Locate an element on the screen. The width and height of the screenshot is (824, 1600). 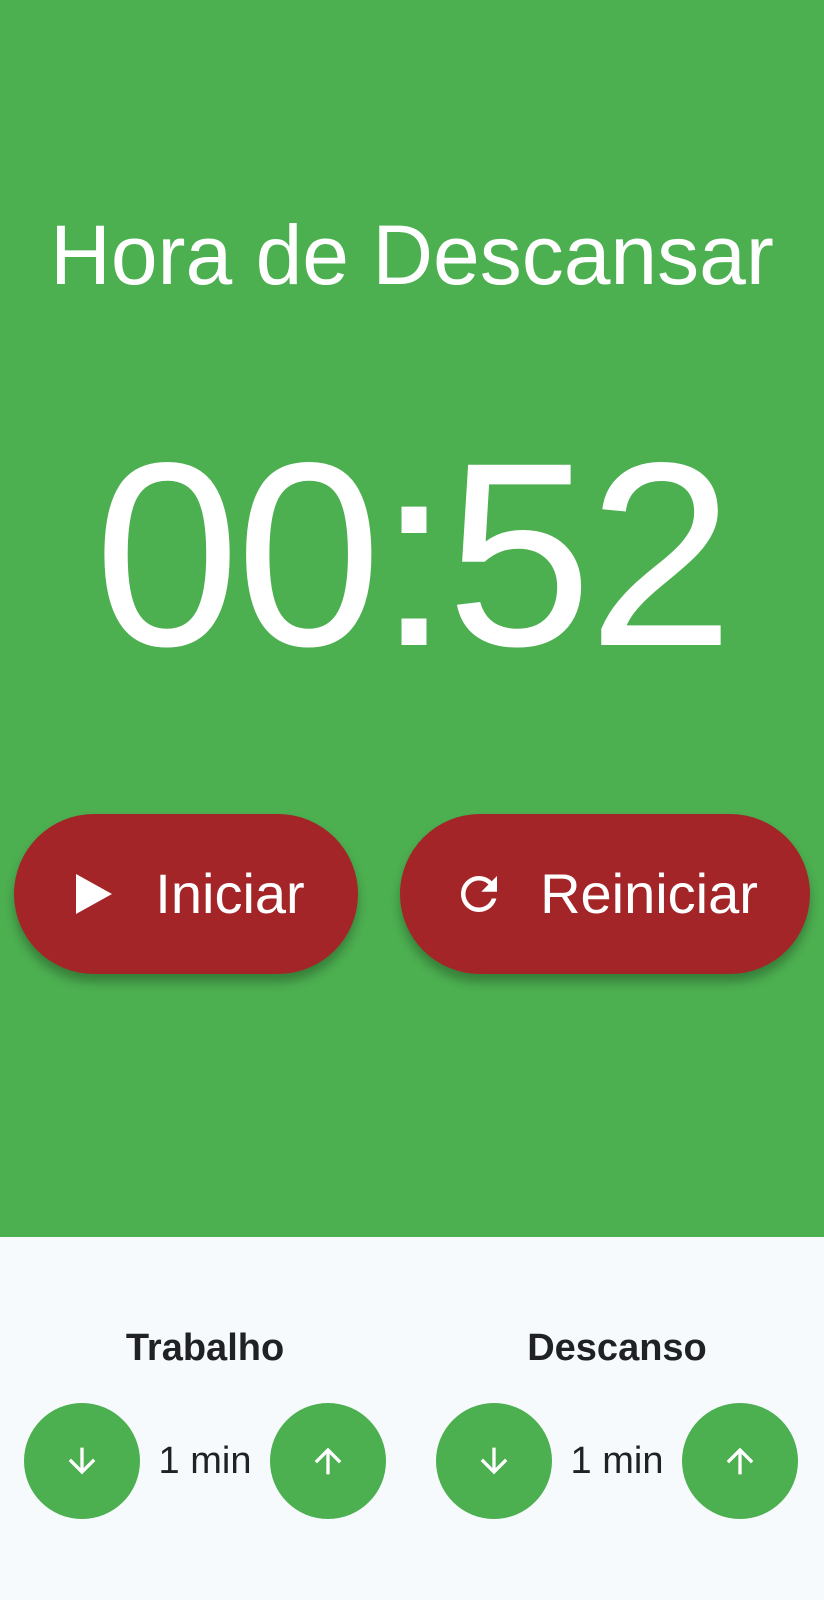
refresh-icon is located at coordinates (479, 894).